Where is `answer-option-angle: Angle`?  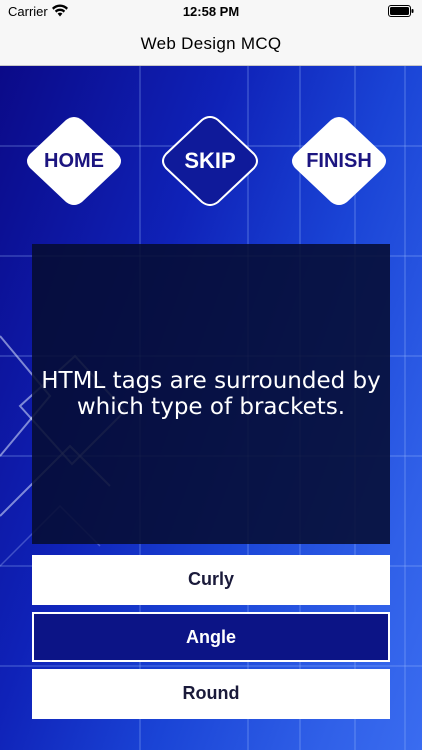
answer-option-angle: Angle is located at coordinates (211, 637).